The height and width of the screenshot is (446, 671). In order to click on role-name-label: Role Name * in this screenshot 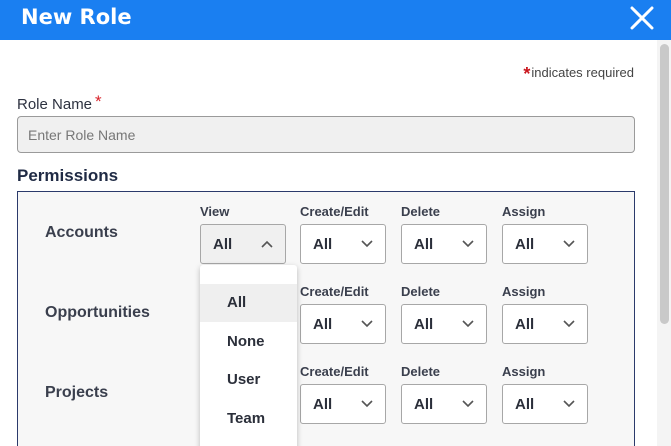, I will do `click(59, 102)`.